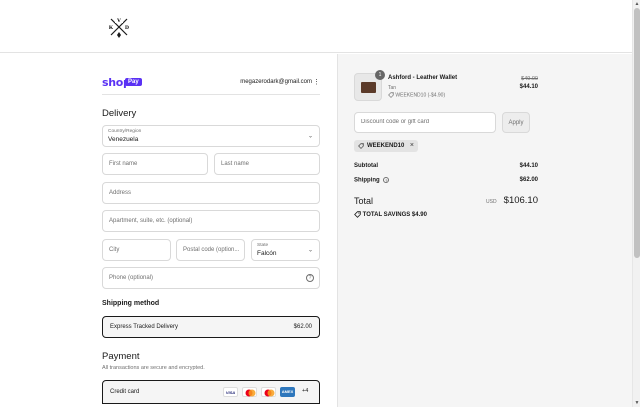 This screenshot has height=407, width=640. What do you see at coordinates (364, 201) in the screenshot?
I see `total-label: Total` at bounding box center [364, 201].